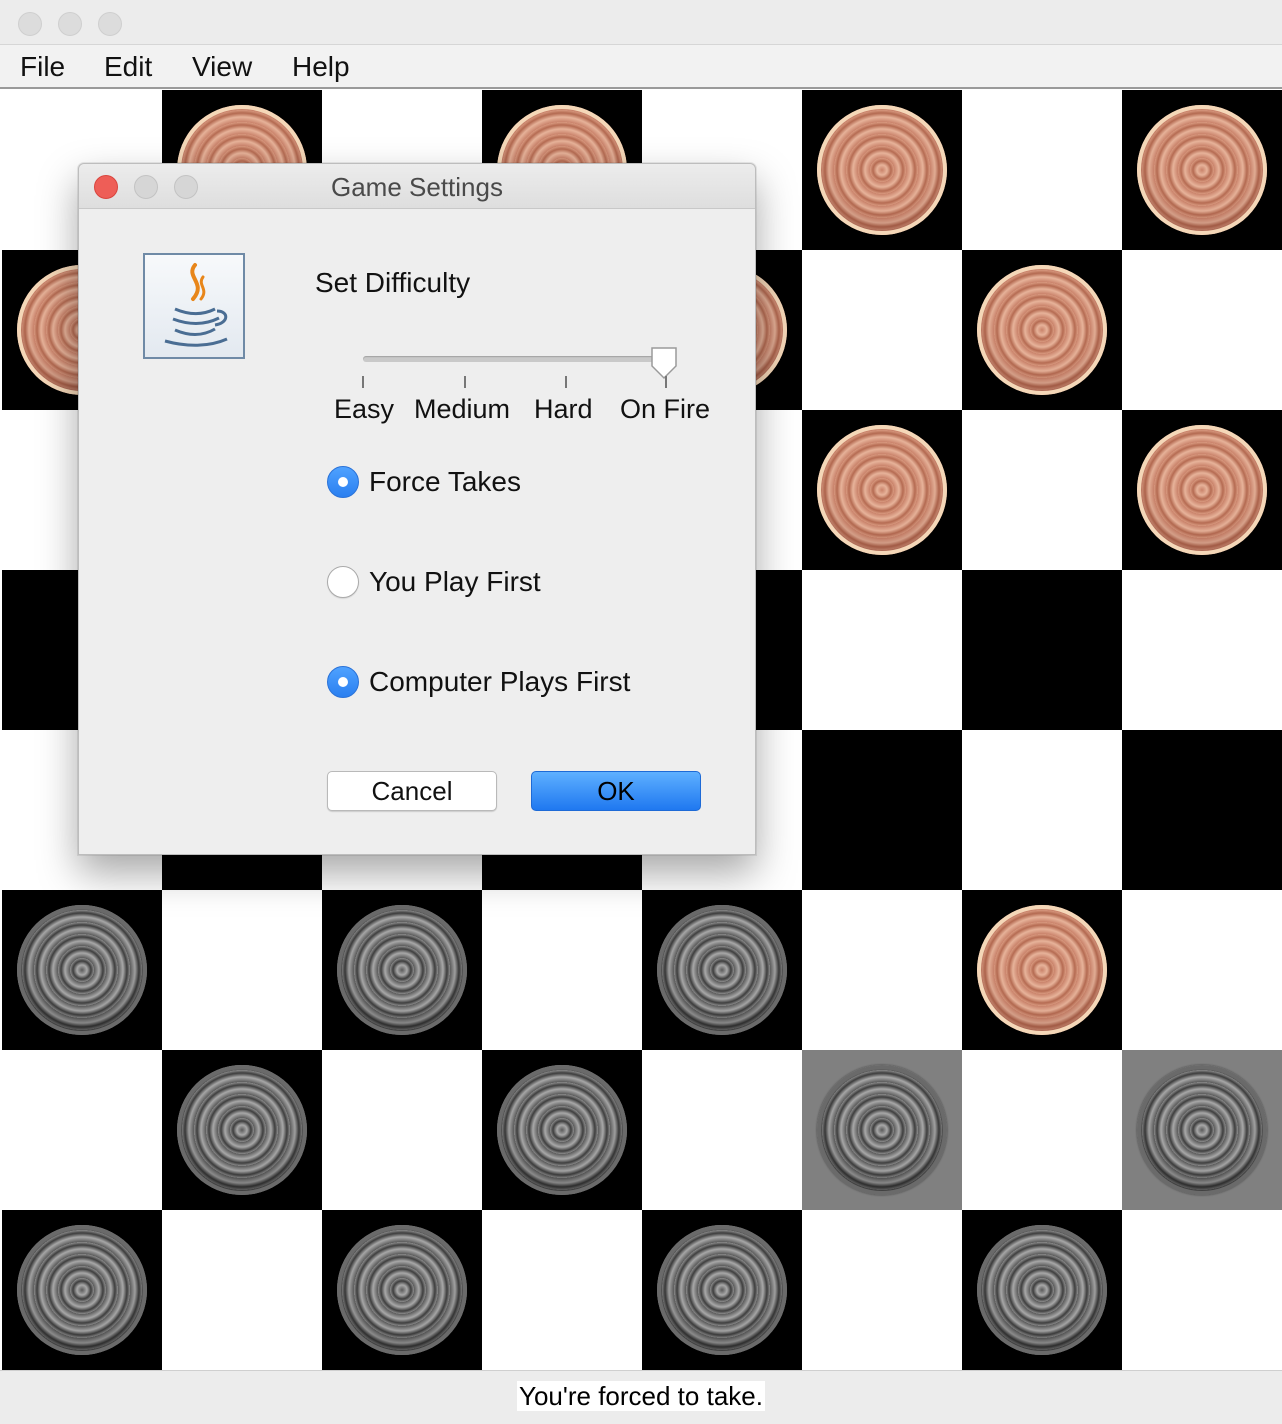  I want to click on window-close-button, so click(30, 24).